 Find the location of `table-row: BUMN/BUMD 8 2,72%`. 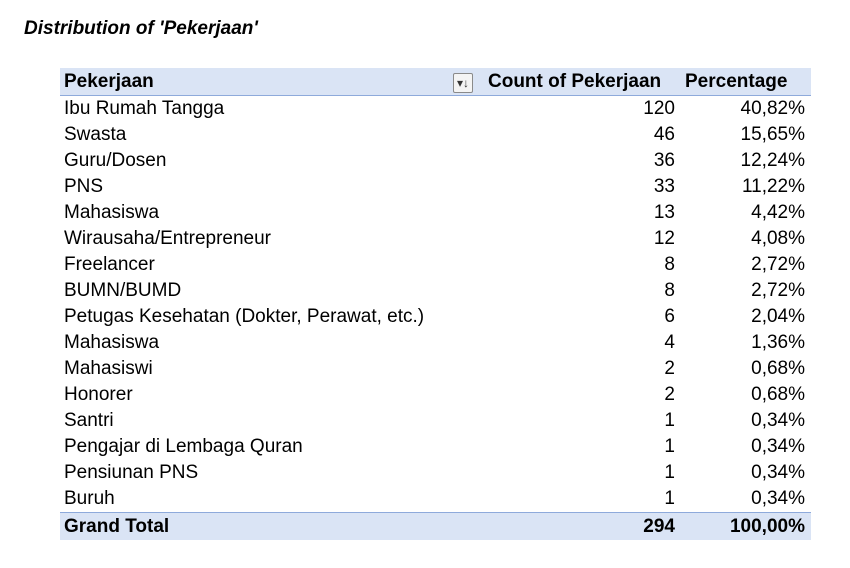

table-row: BUMN/BUMD 8 2,72% is located at coordinates (435, 291).